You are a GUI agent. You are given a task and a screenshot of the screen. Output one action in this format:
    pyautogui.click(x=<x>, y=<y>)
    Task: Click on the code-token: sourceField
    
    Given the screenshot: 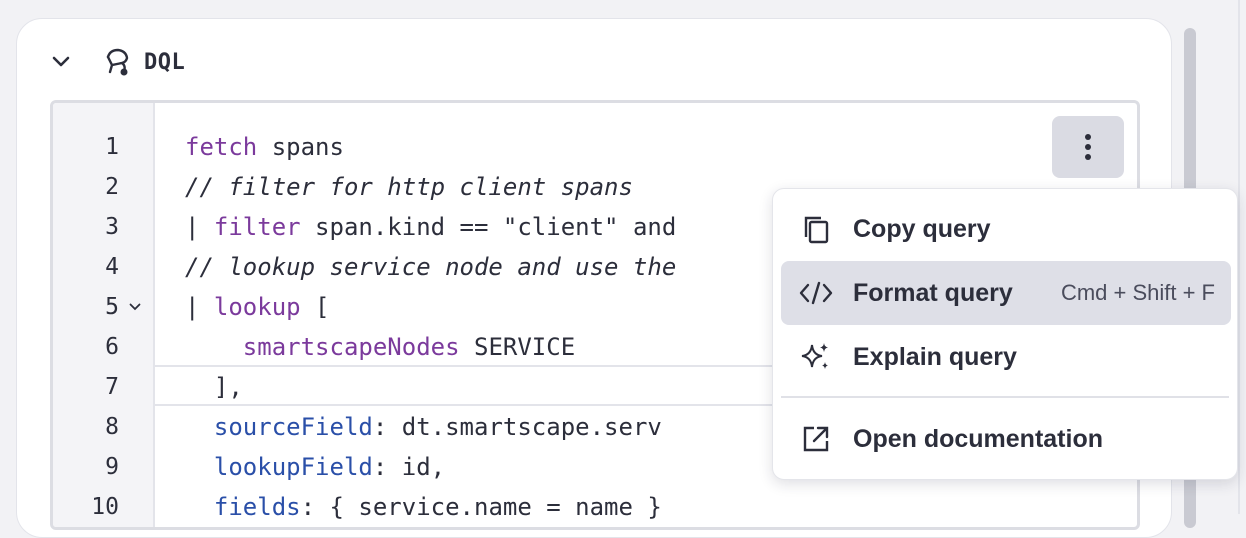 What is the action you would take?
    pyautogui.click(x=293, y=427)
    